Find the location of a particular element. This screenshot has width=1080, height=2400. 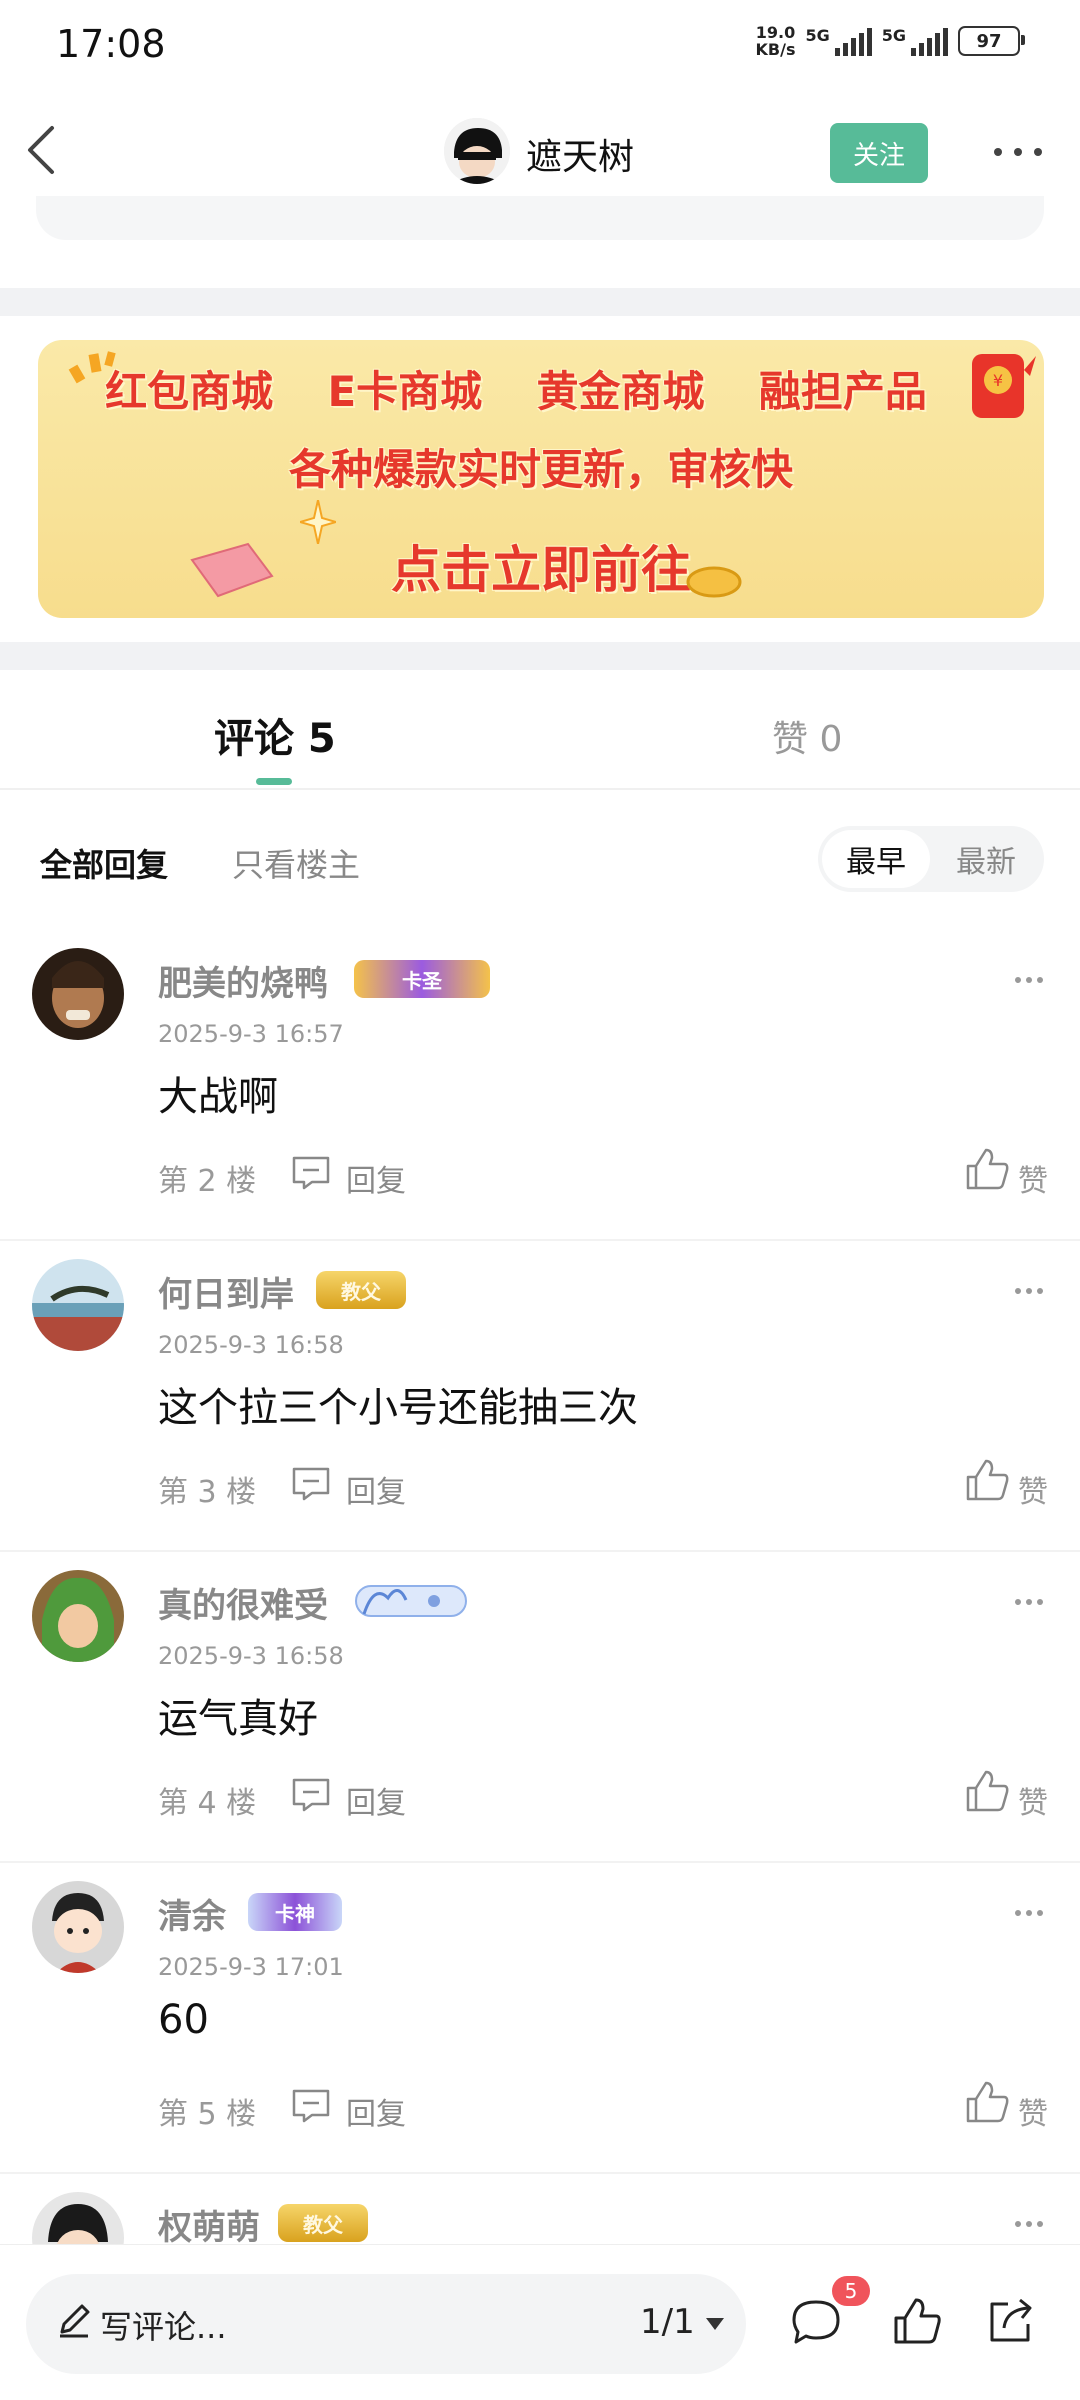

commenter-name: 权萌萌 is located at coordinates (209, 2224).